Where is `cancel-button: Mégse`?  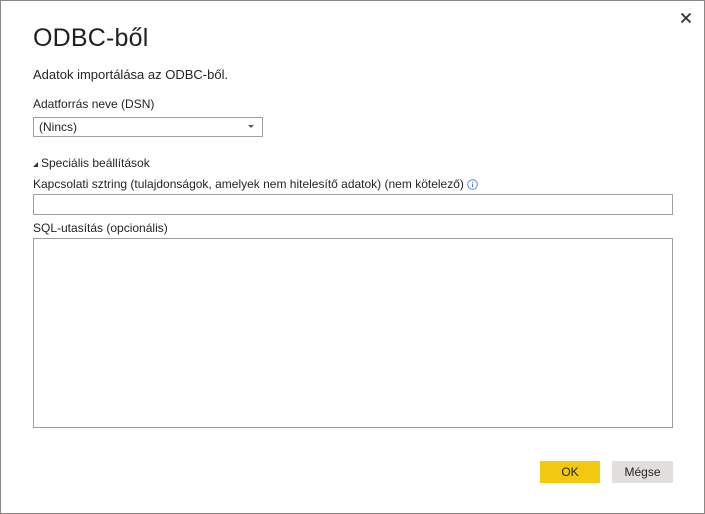
cancel-button: Mégse is located at coordinates (642, 472).